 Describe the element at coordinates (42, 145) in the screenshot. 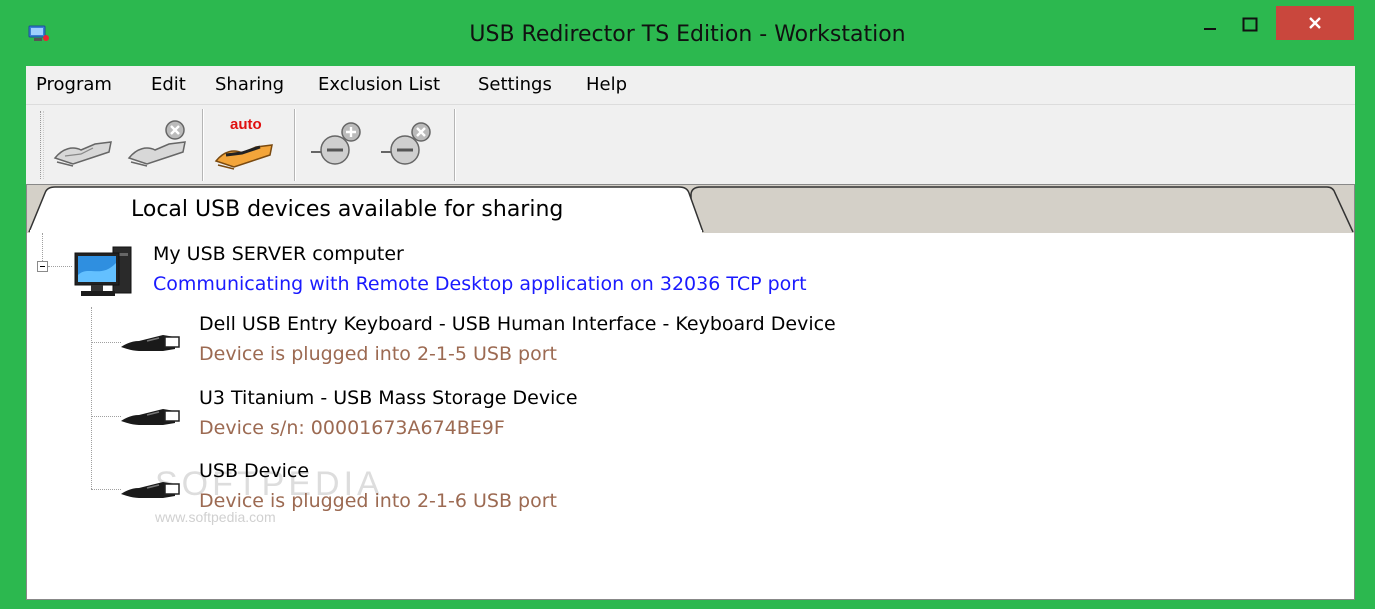

I see `toolbar-grip` at that location.